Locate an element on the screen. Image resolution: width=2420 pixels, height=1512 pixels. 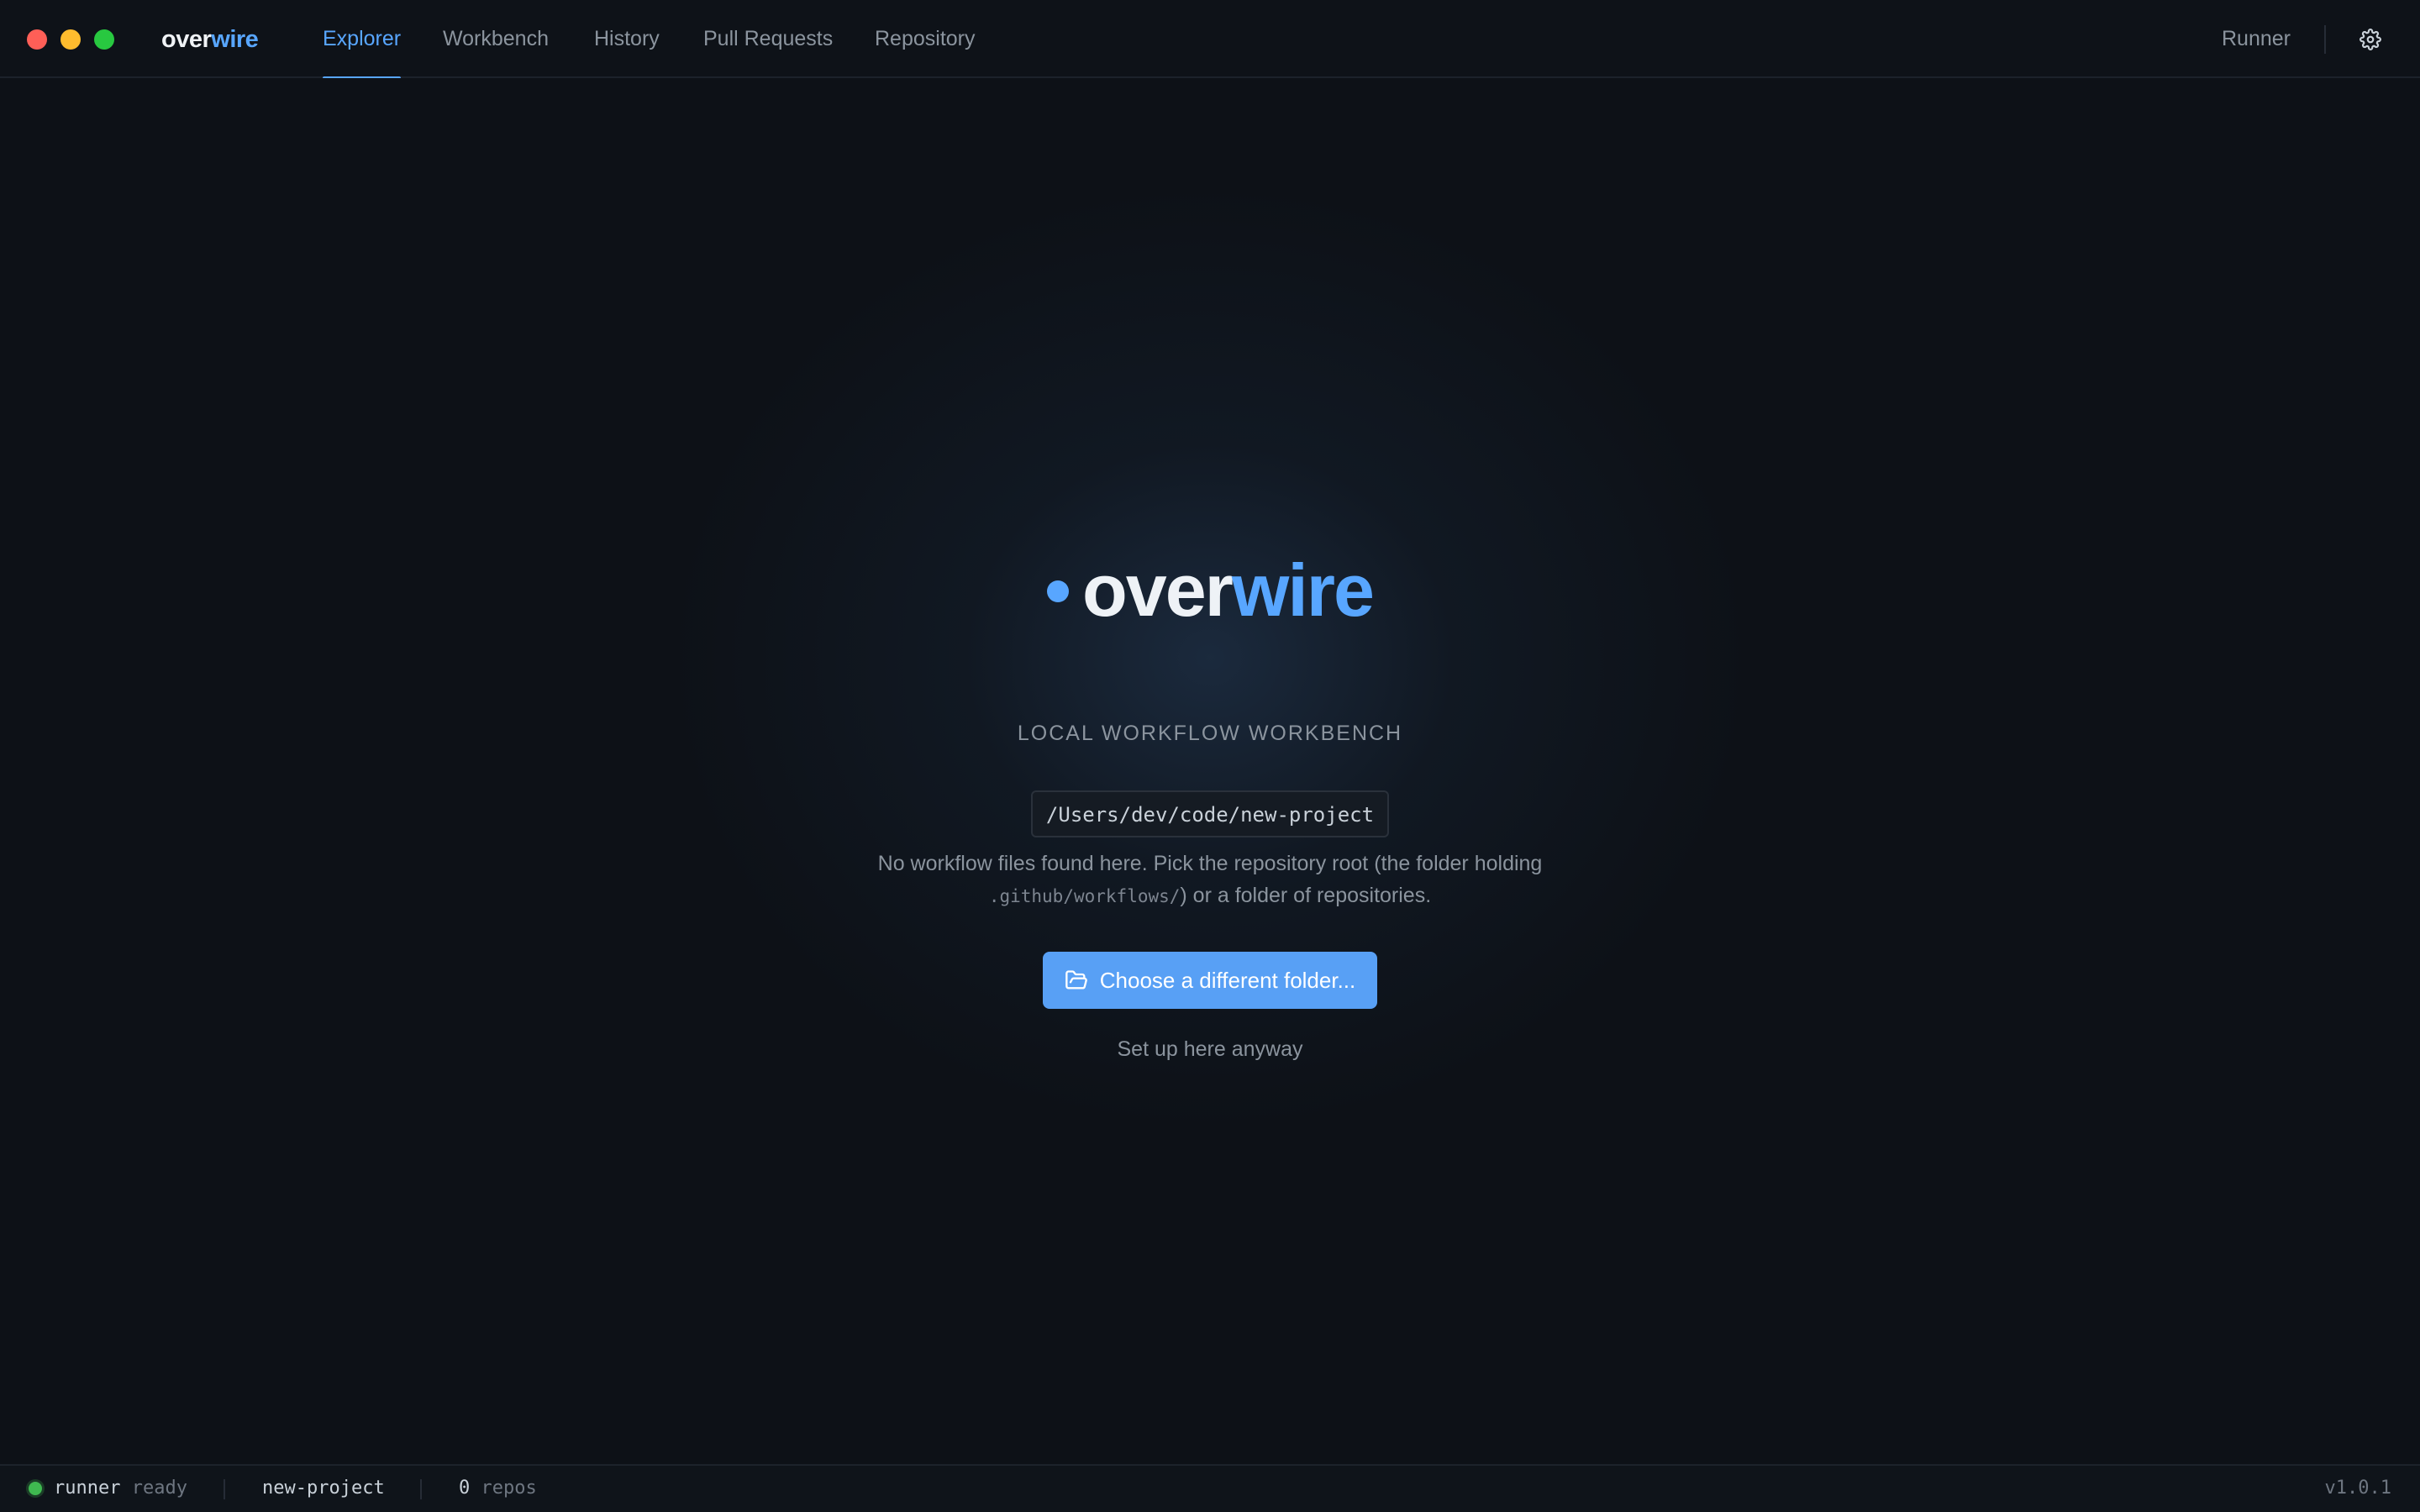
runner-status-label: runner is located at coordinates (87, 1488).